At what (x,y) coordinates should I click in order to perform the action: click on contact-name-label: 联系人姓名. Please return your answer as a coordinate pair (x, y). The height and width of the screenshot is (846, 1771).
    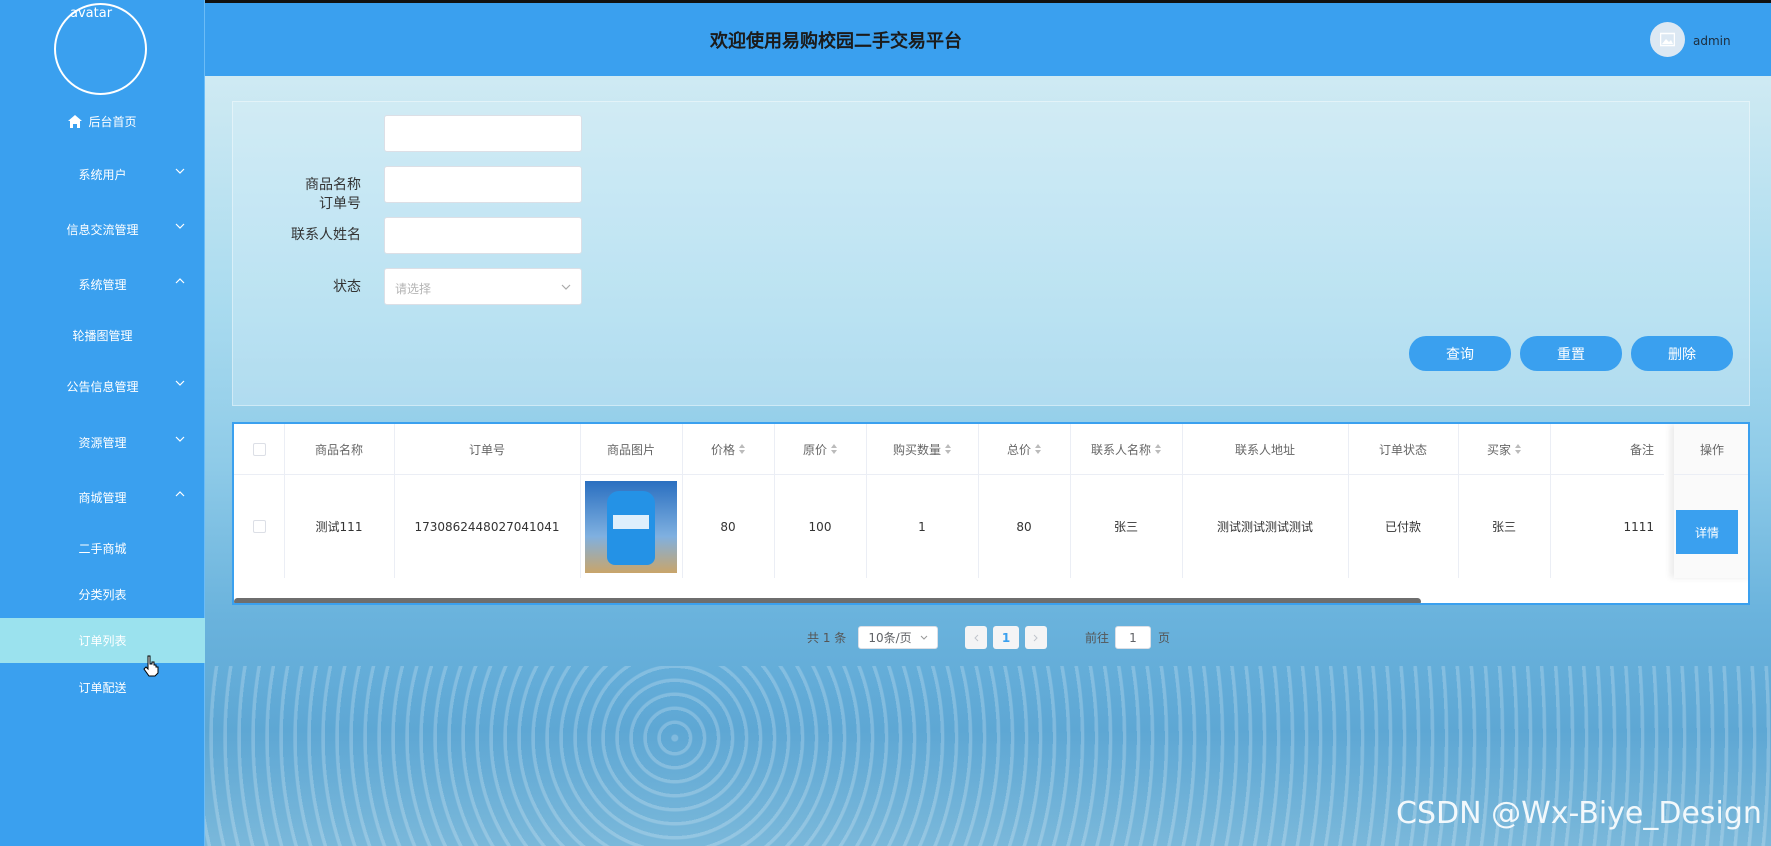
    Looking at the image, I should click on (326, 235).